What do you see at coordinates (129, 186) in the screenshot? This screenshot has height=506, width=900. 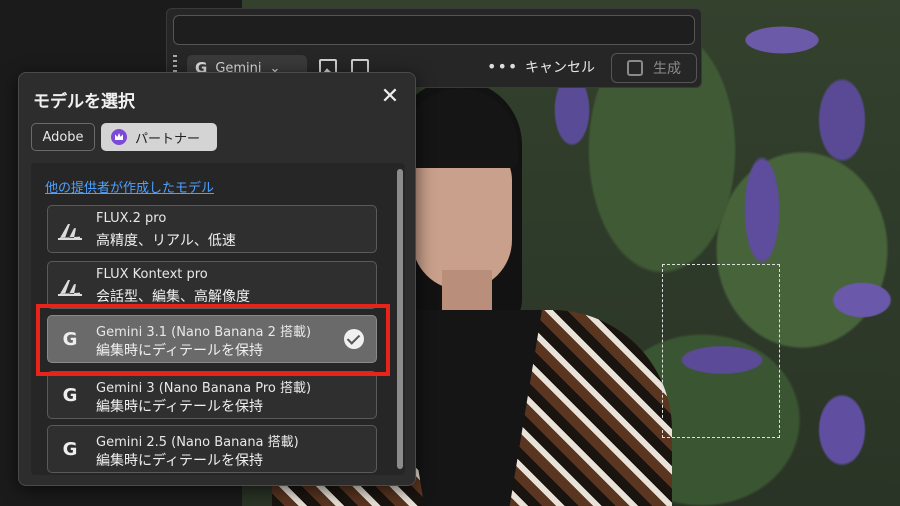 I see `other-providers-link: 他の提供者が作成したモデル` at bounding box center [129, 186].